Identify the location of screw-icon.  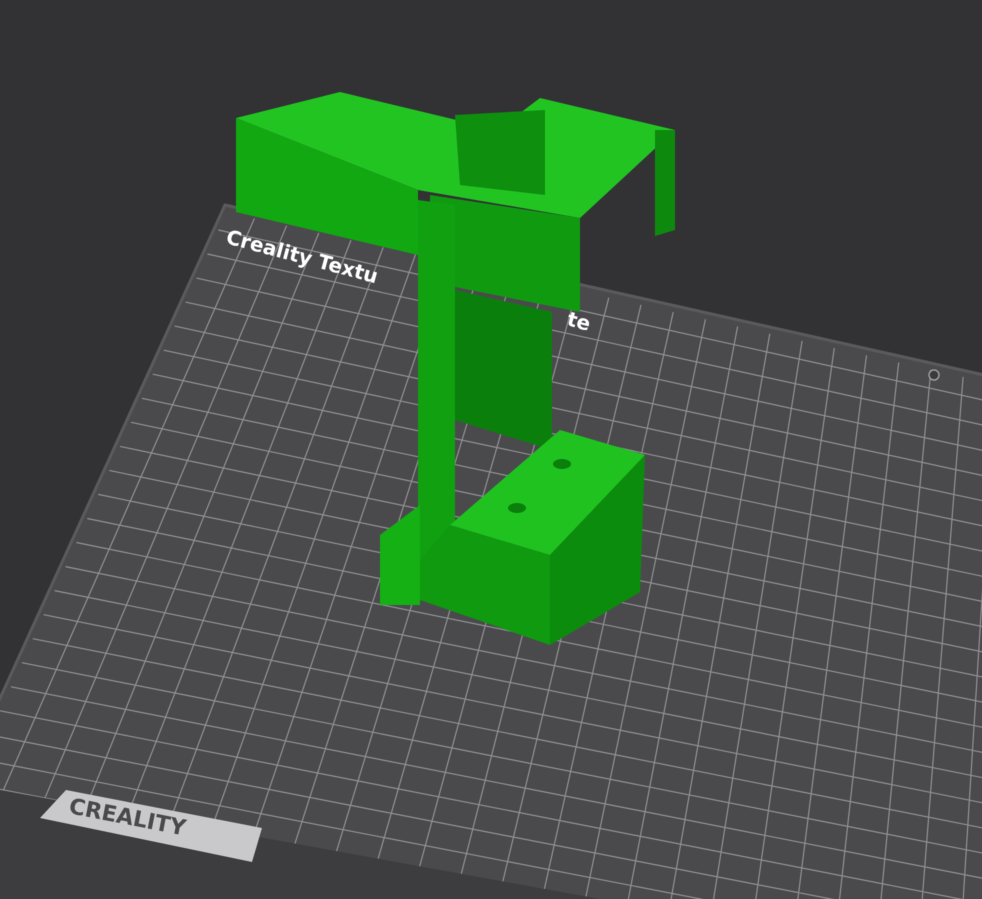
(934, 375).